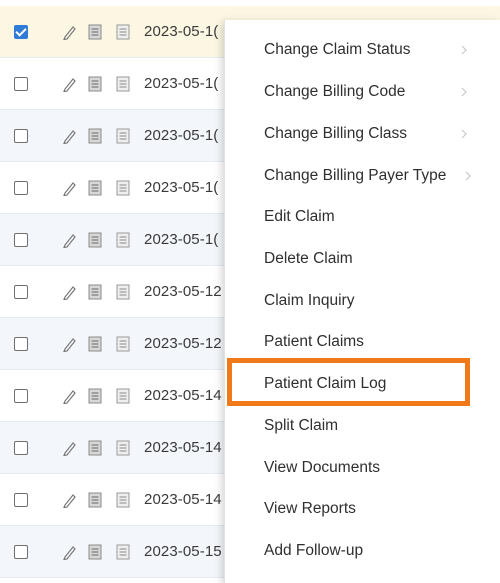  Describe the element at coordinates (325, 383) in the screenshot. I see `menu-item-label: Patient Claim Log` at that location.